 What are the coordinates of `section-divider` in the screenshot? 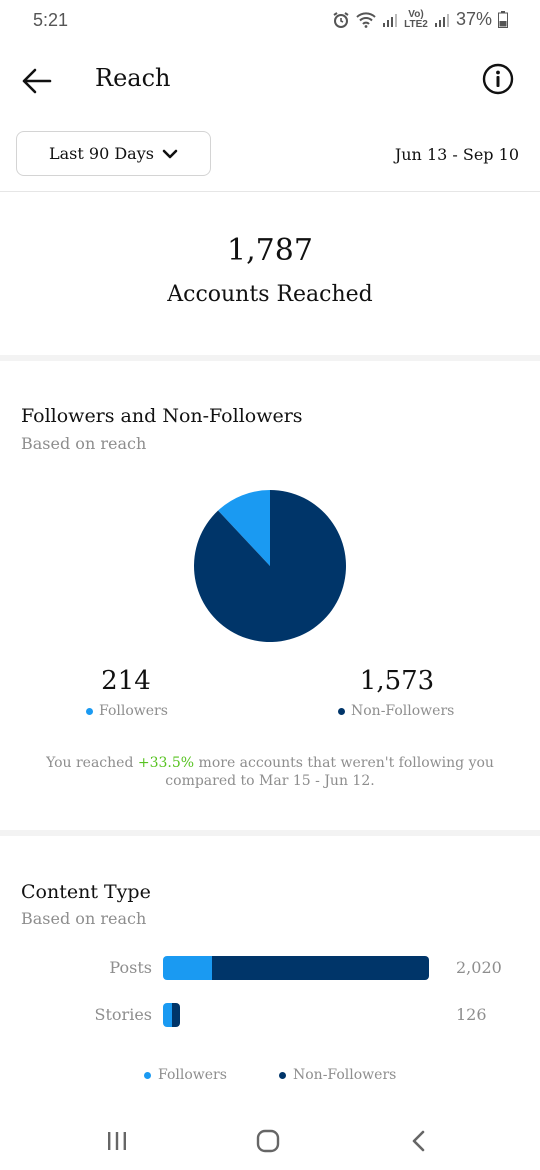 It's located at (270, 358).